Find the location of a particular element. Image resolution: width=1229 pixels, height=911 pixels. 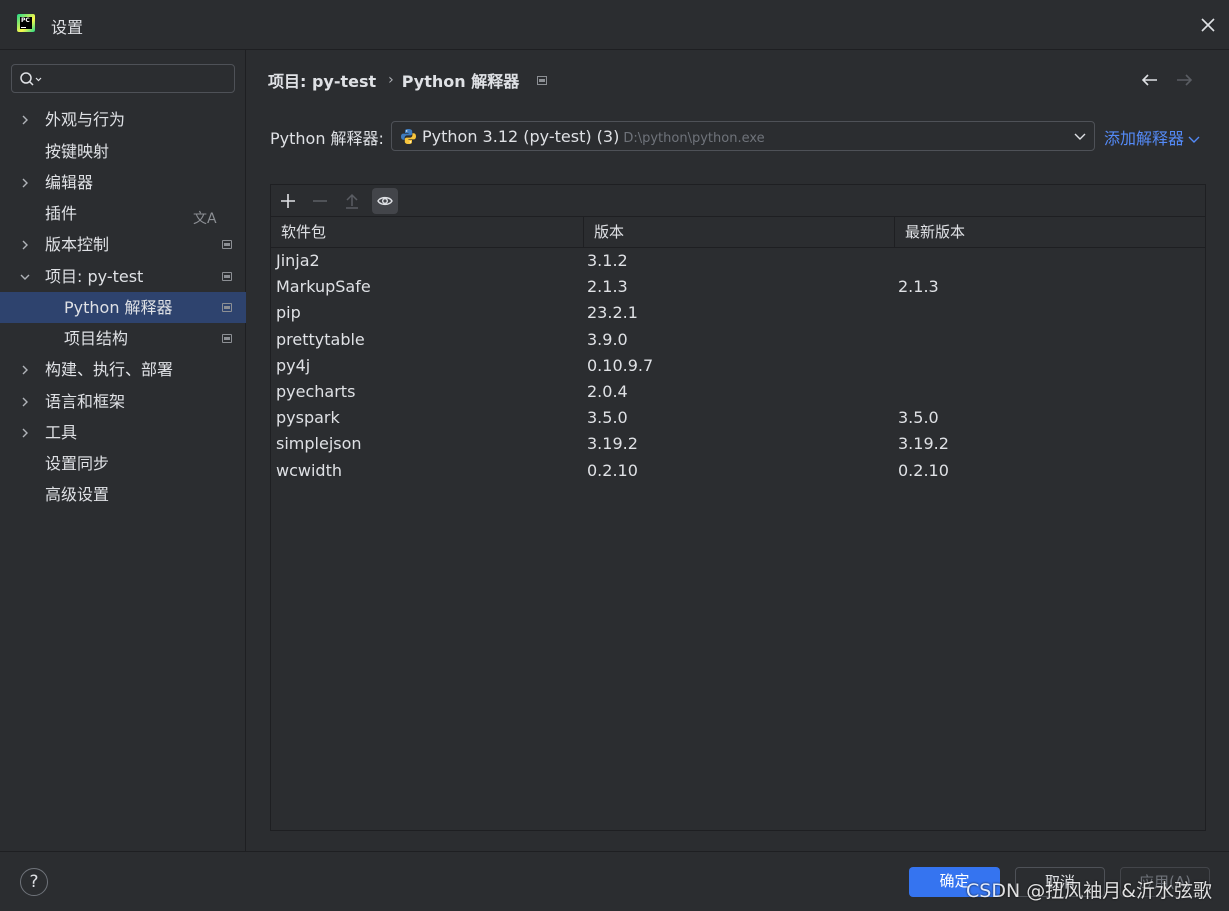

back-button is located at coordinates (1150, 82).